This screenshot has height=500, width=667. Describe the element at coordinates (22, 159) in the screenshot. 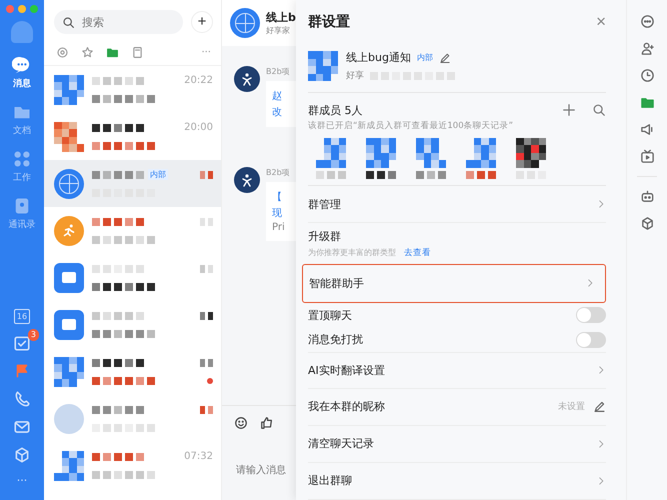

I see `grid-icon` at that location.